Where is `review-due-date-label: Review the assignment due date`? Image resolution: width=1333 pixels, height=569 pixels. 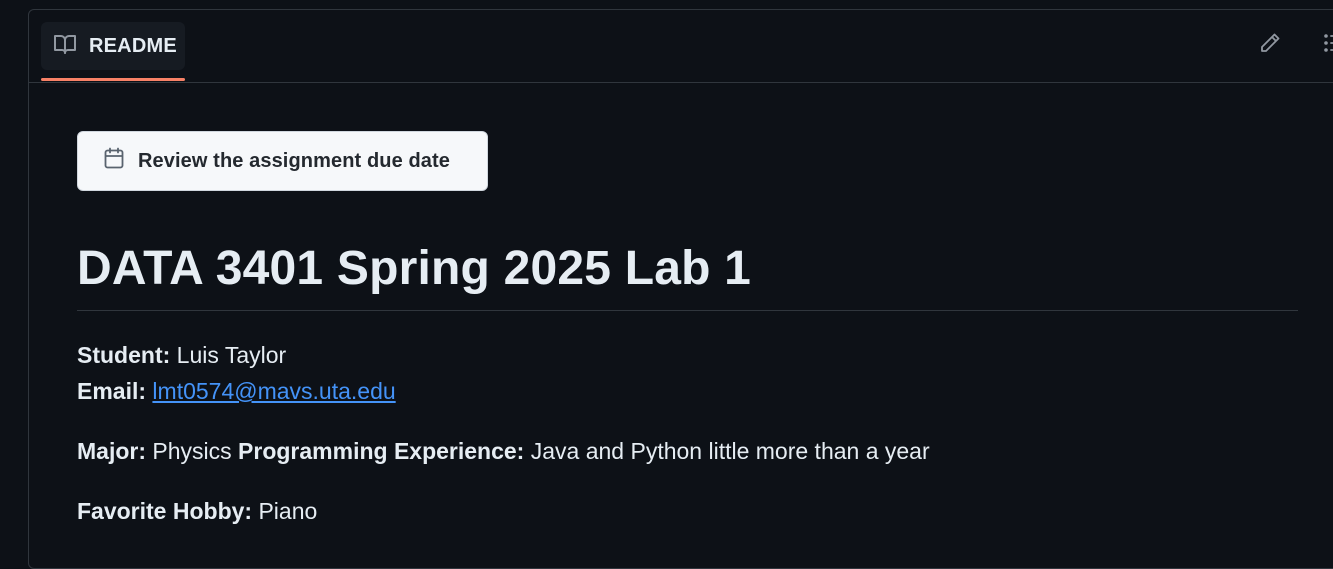 review-due-date-label: Review the assignment due date is located at coordinates (294, 160).